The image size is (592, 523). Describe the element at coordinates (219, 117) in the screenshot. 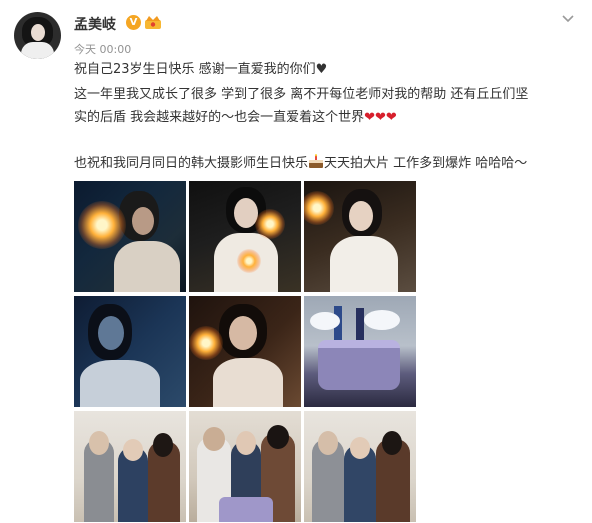

I see `post-text-line-3-text: 实的后盾 我会越来越好的～也会一直爱着这个世界` at that location.